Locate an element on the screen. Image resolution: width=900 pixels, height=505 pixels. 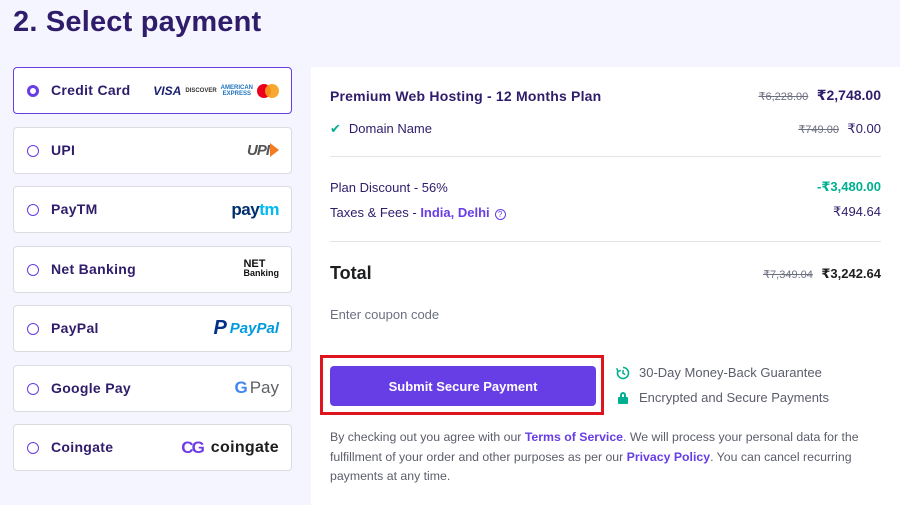
method-label: PayPal is located at coordinates (75, 328).